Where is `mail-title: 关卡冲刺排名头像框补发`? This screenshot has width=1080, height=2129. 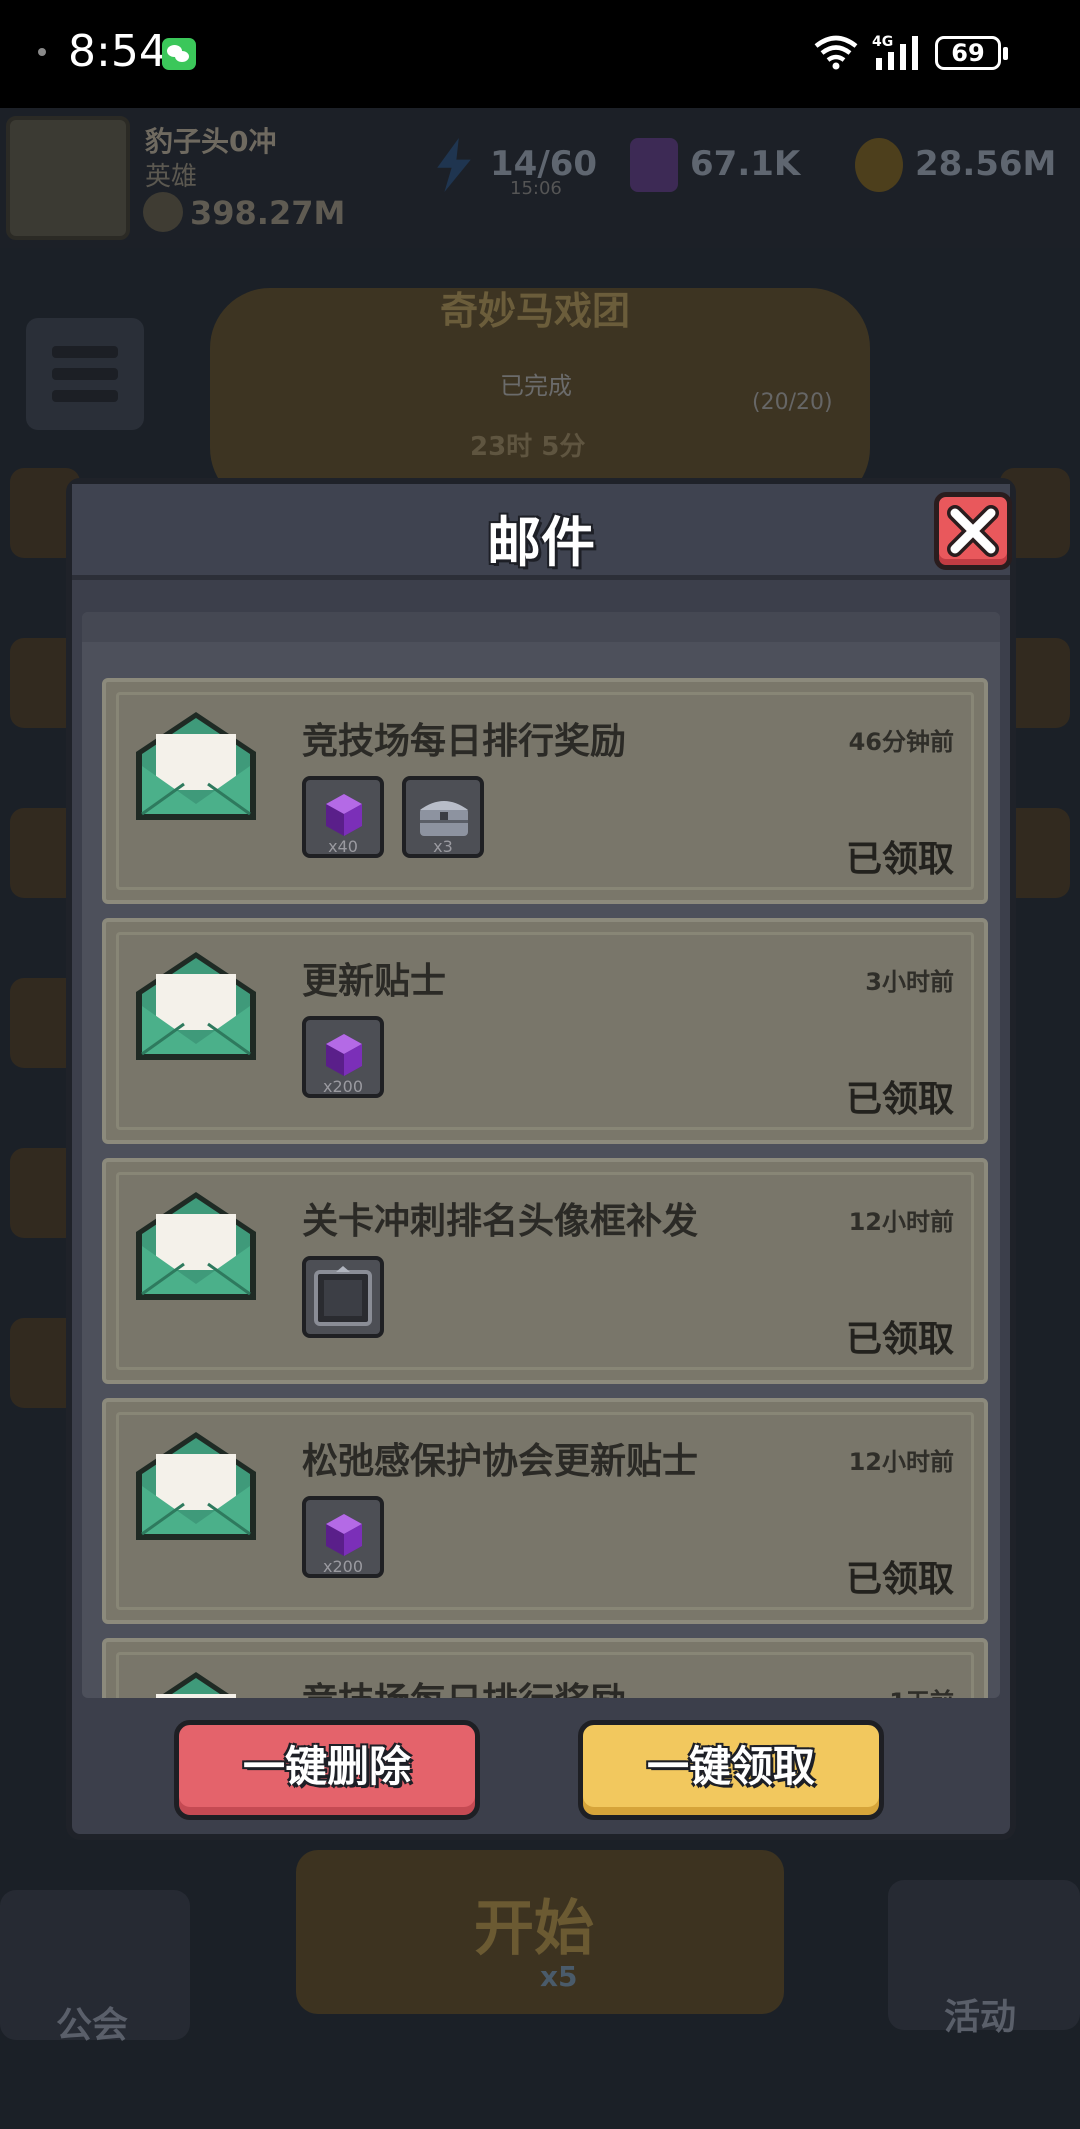
mail-title: 关卡冲刺排名头像框补发 is located at coordinates (500, 1221).